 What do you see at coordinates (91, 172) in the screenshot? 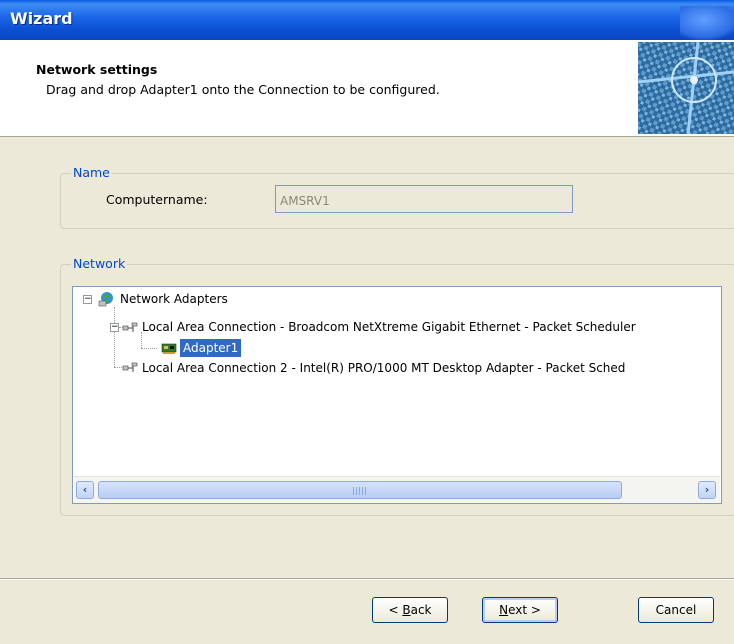
I see `name-group-legend: Name` at bounding box center [91, 172].